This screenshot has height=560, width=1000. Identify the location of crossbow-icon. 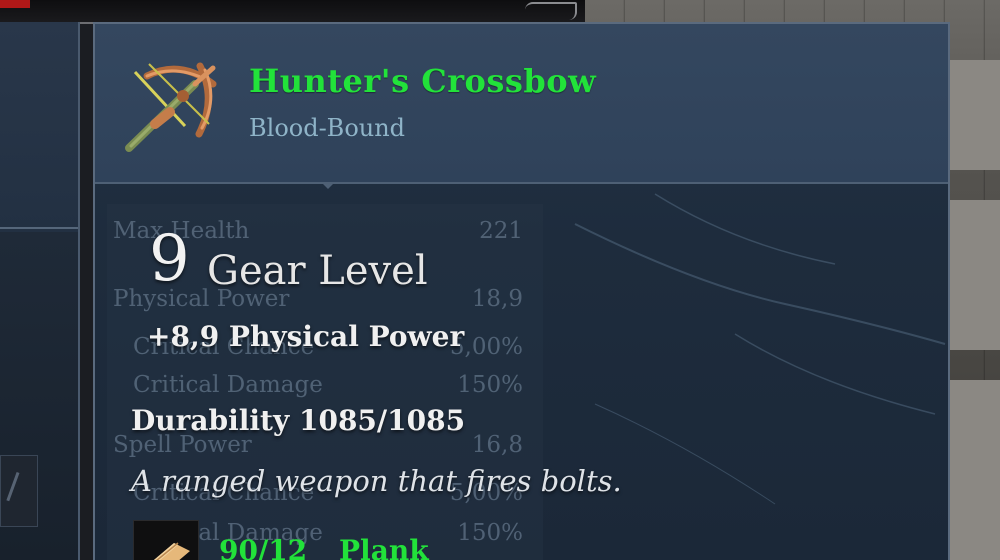
(175, 104).